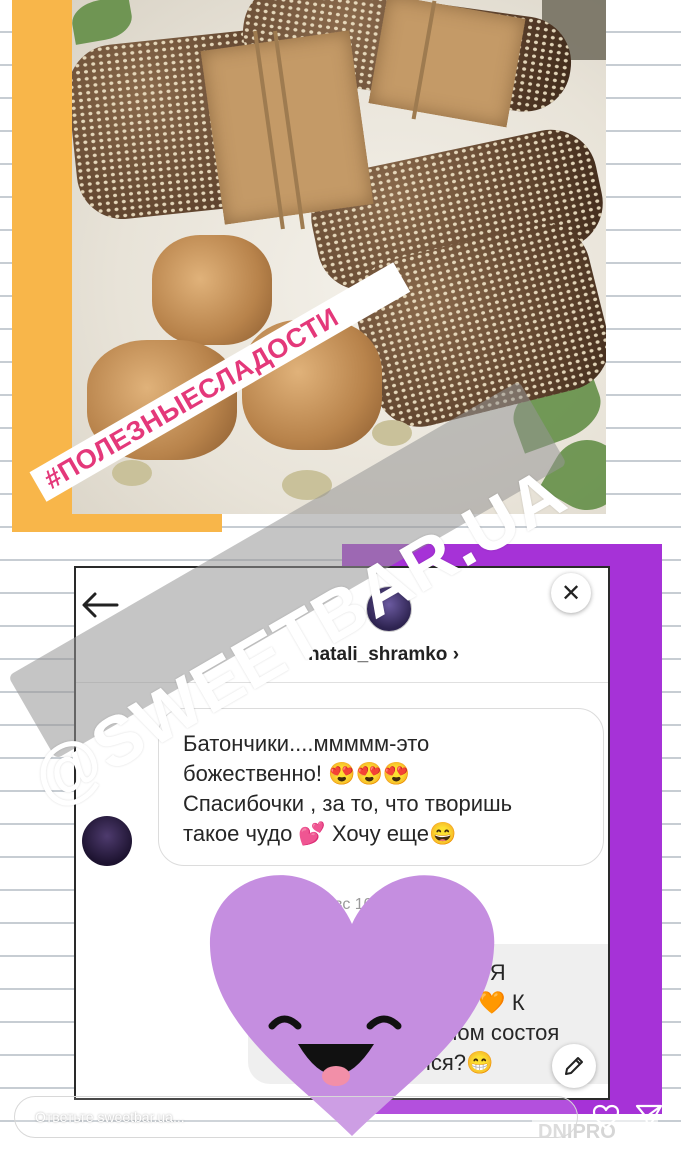 The image size is (681, 1151). What do you see at coordinates (297, 773) in the screenshot?
I see `message-line: божественно! 😍😍😍` at bounding box center [297, 773].